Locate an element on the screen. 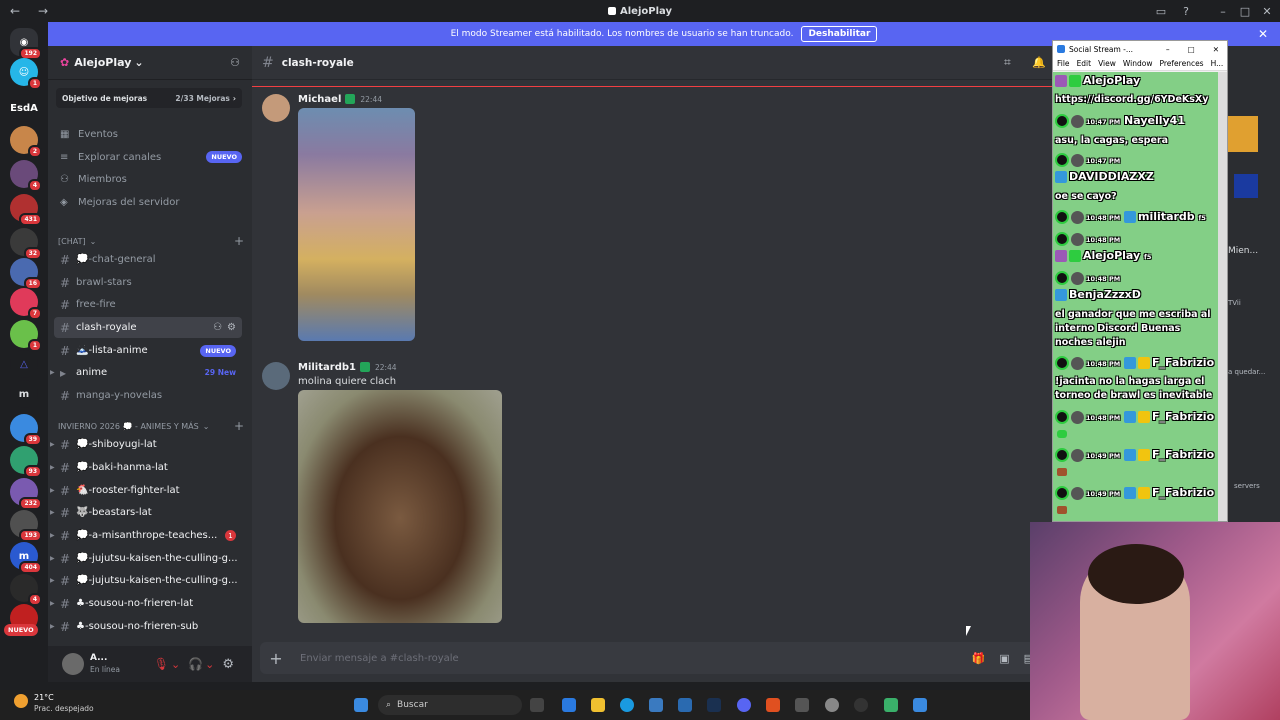 Image resolution: width=1280 pixels, height=720 pixels. message-author: Militardb1 22:44 is located at coordinates (347, 367).